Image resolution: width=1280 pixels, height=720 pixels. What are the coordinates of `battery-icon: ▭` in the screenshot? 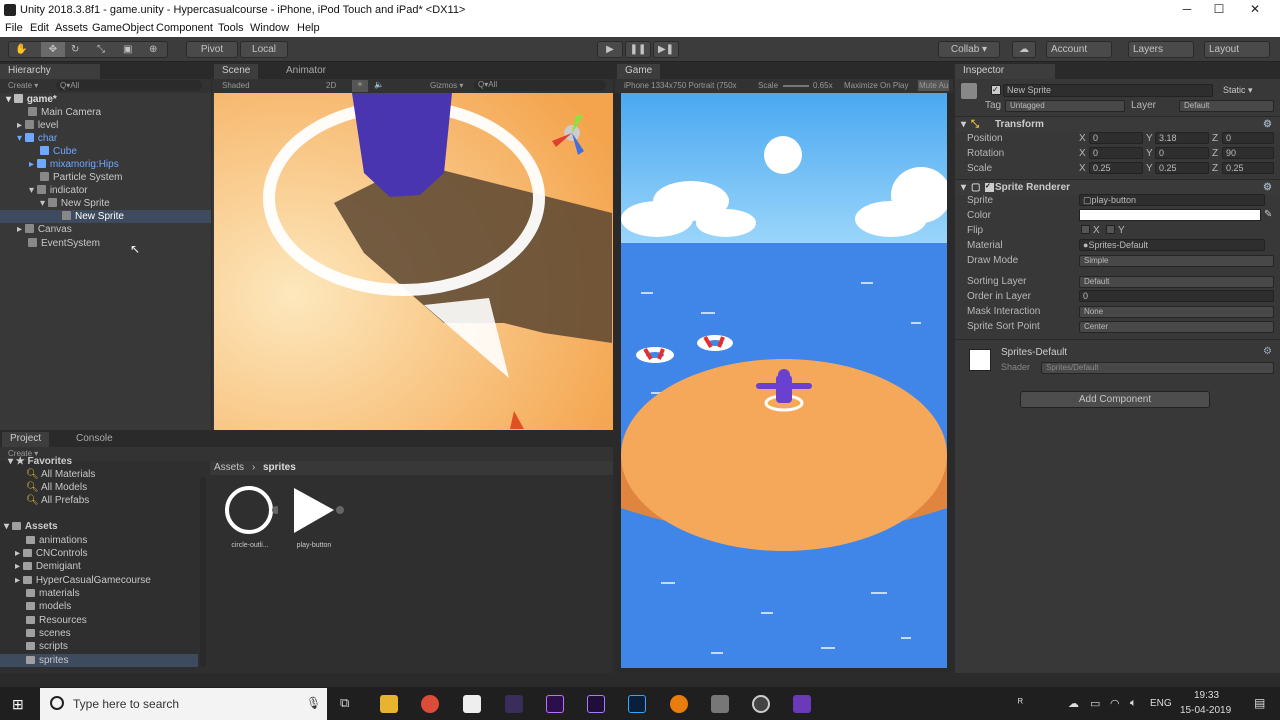 It's located at (1095, 703).